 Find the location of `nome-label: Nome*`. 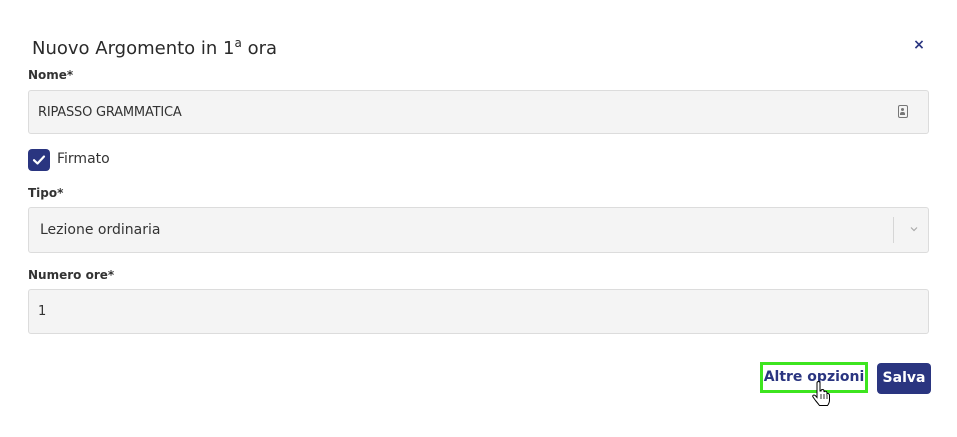

nome-label: Nome* is located at coordinates (51, 75).